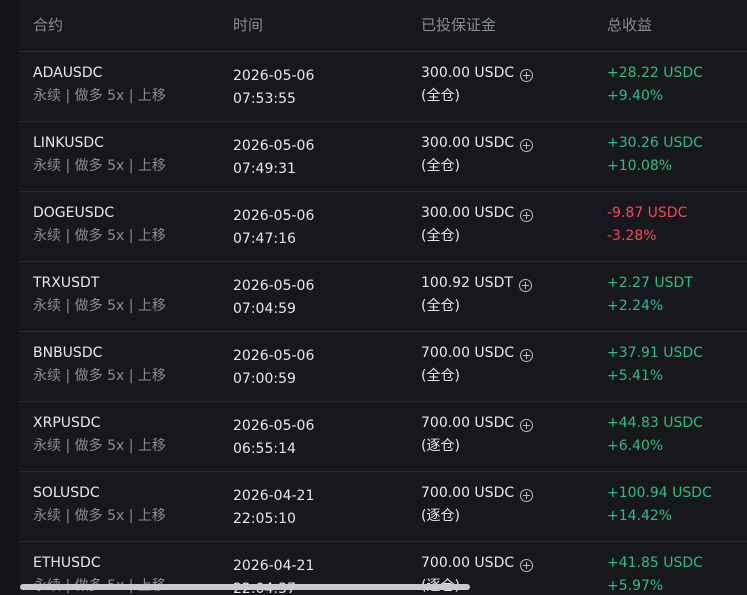  What do you see at coordinates (66, 493) in the screenshot?
I see `symbol: SOLUSDC` at bounding box center [66, 493].